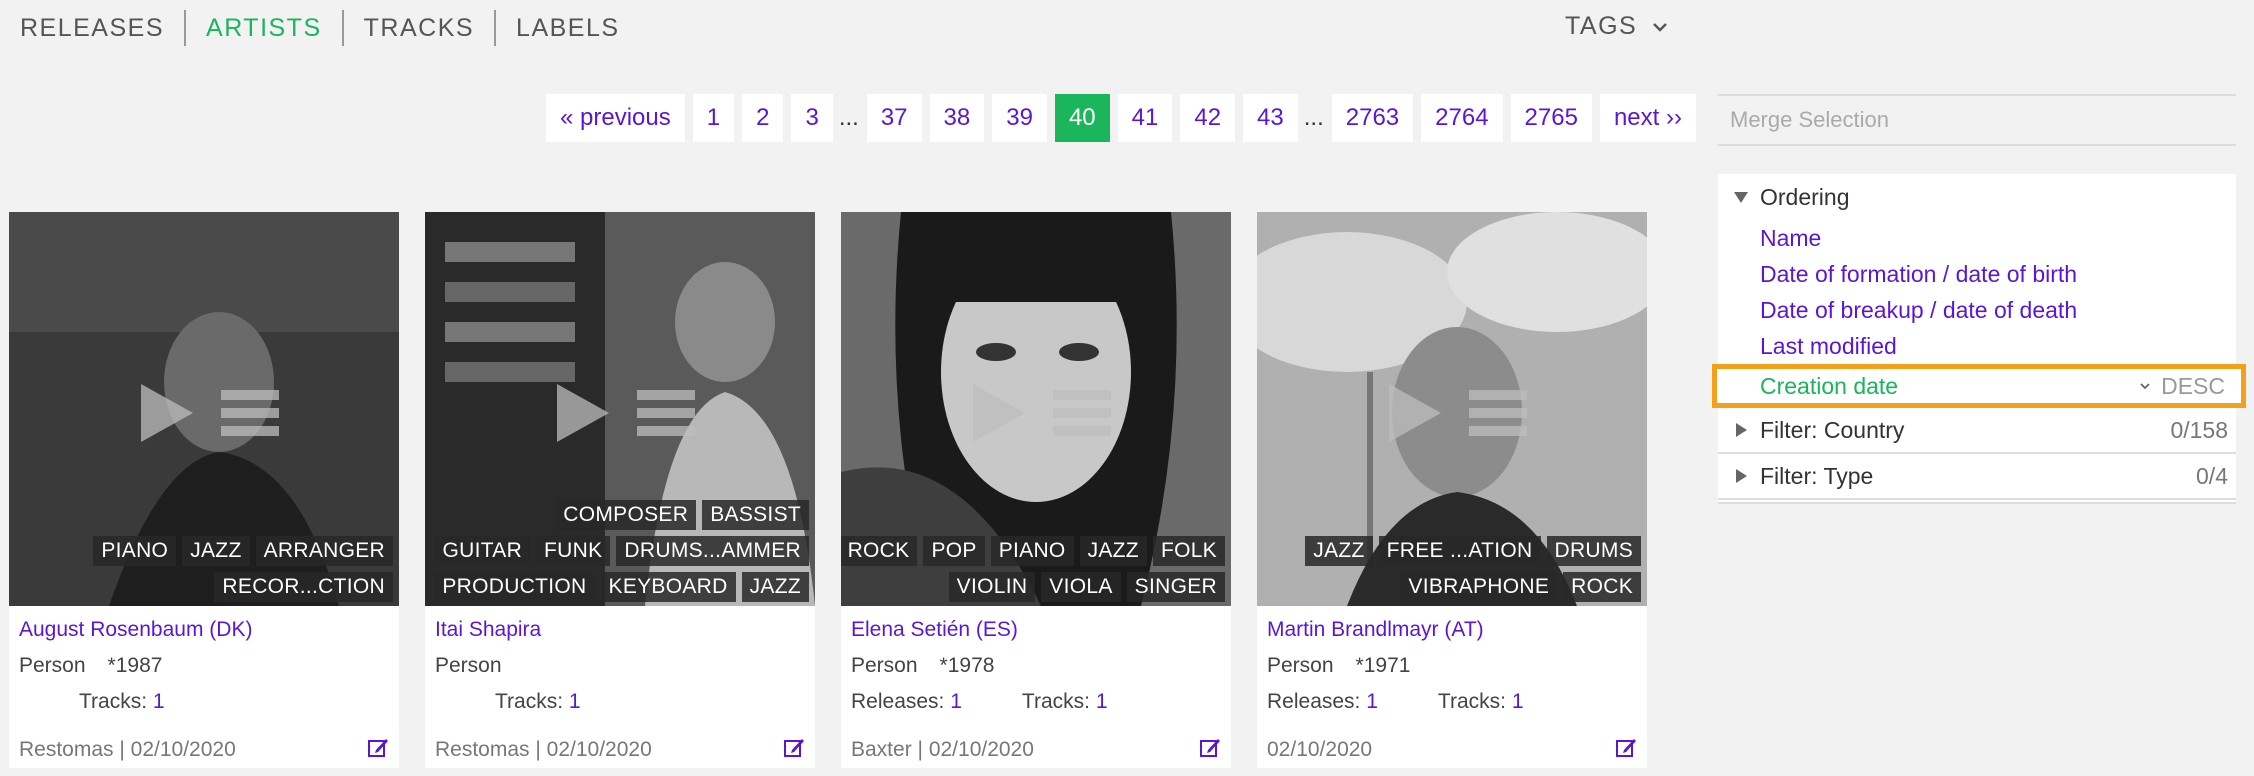  Describe the element at coordinates (2145, 386) in the screenshot. I see `chevron-down-icon` at that location.